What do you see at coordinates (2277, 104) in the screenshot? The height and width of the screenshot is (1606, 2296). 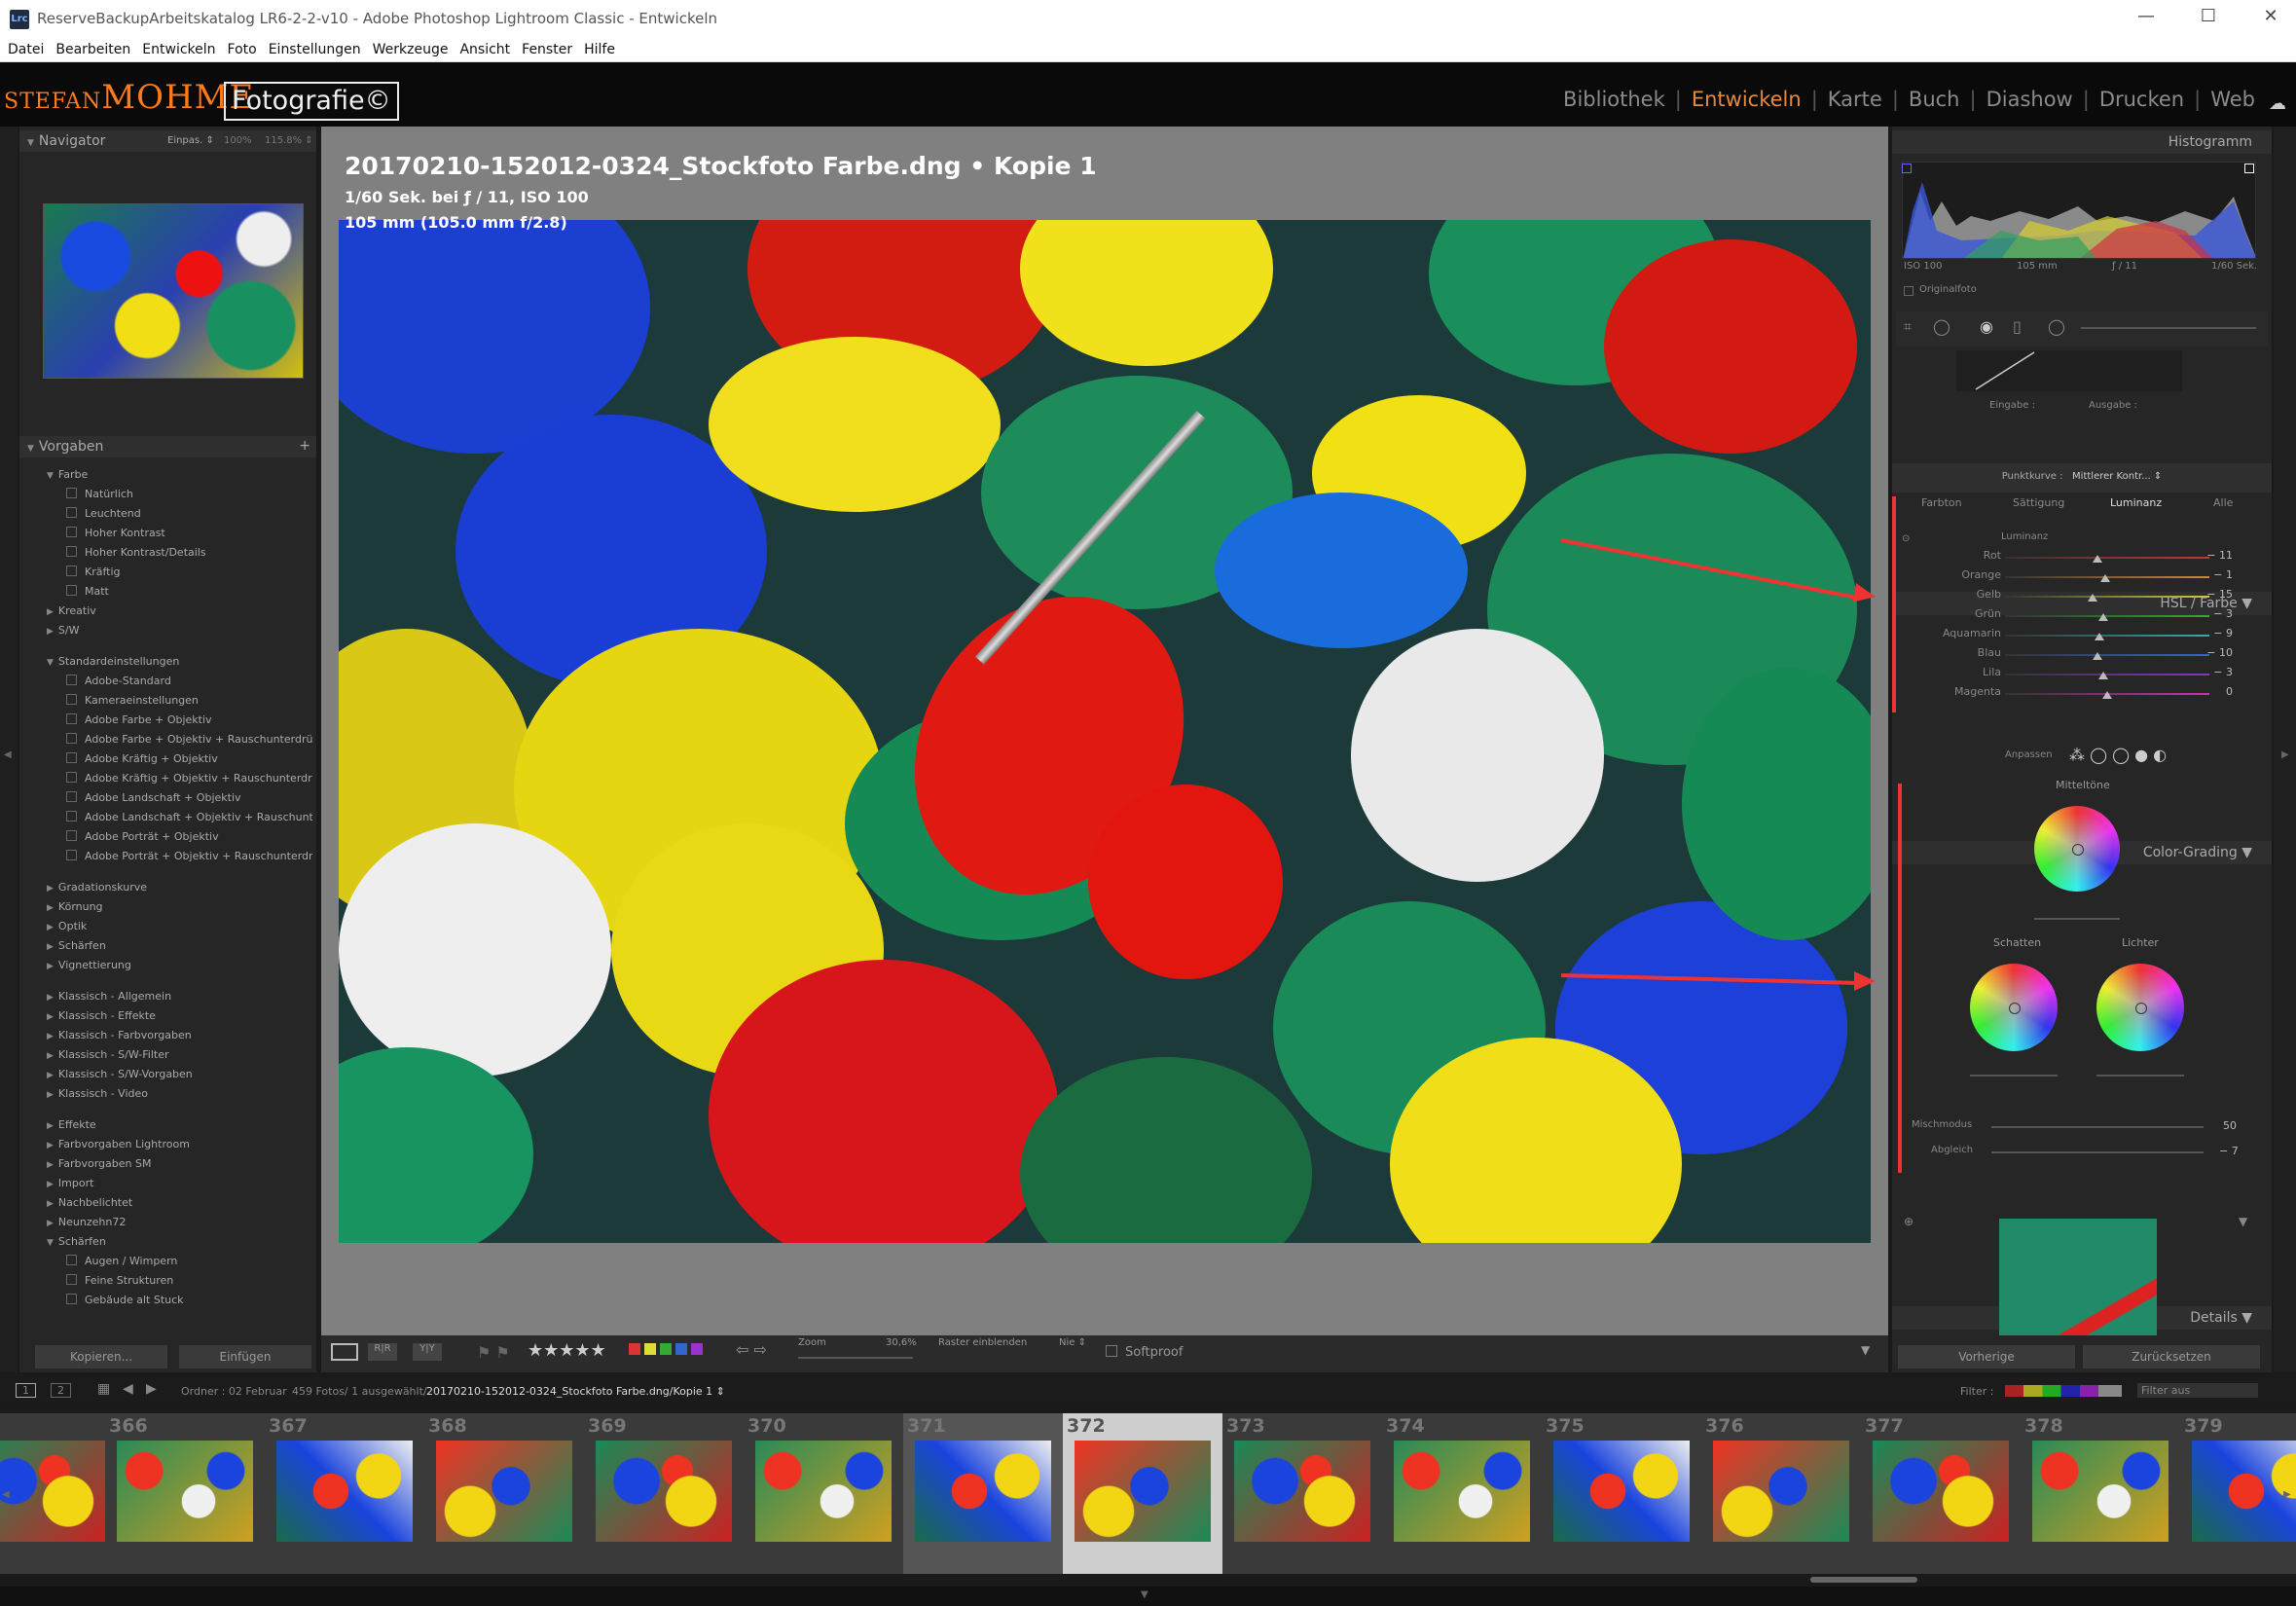 I see `cloud-icon: ☁` at bounding box center [2277, 104].